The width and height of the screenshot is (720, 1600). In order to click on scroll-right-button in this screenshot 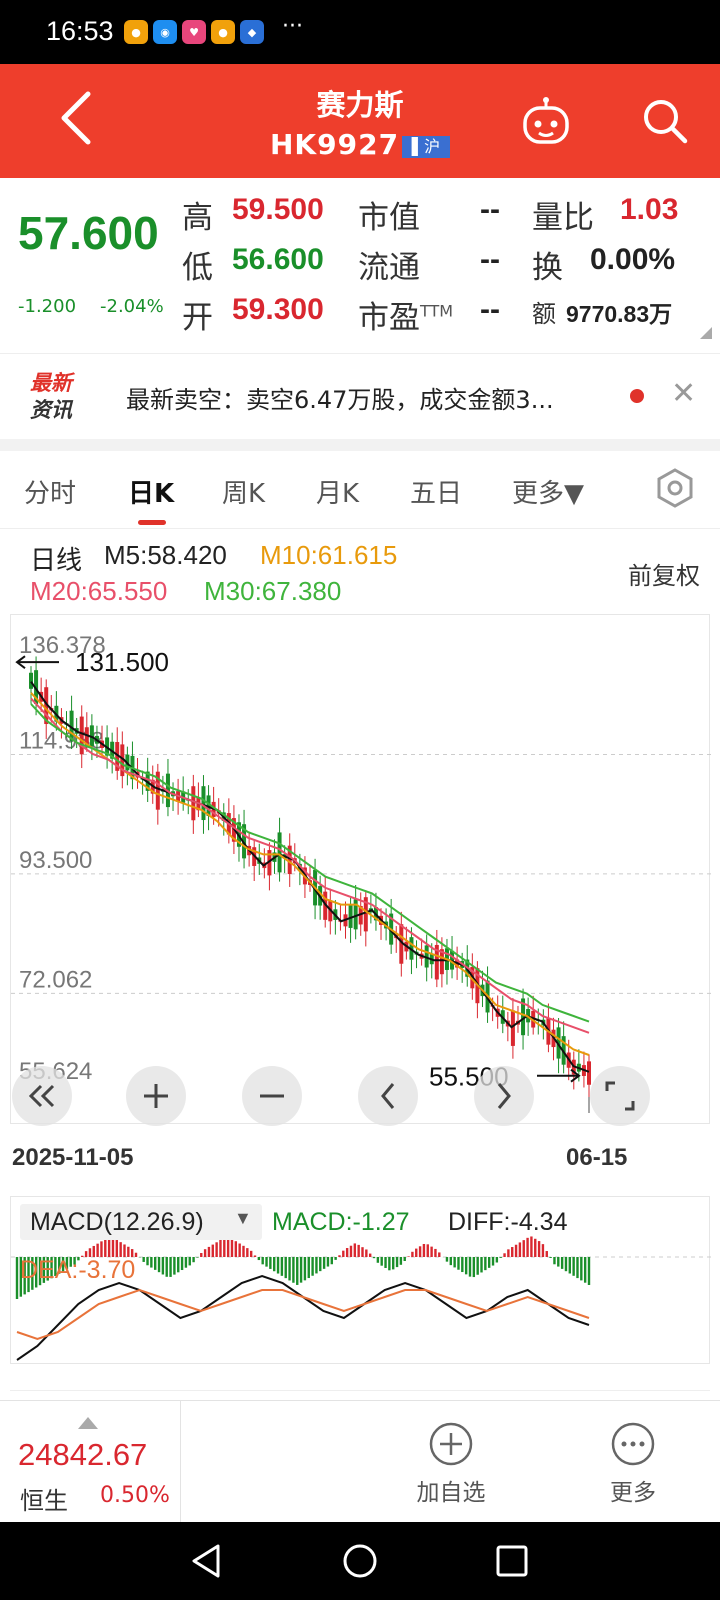, I will do `click(504, 1096)`.